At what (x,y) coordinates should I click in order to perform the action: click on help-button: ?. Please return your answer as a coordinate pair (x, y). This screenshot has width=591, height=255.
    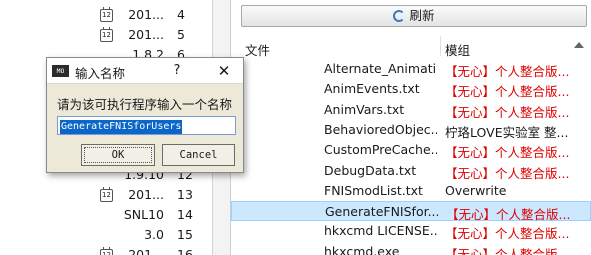
    Looking at the image, I should click on (177, 71).